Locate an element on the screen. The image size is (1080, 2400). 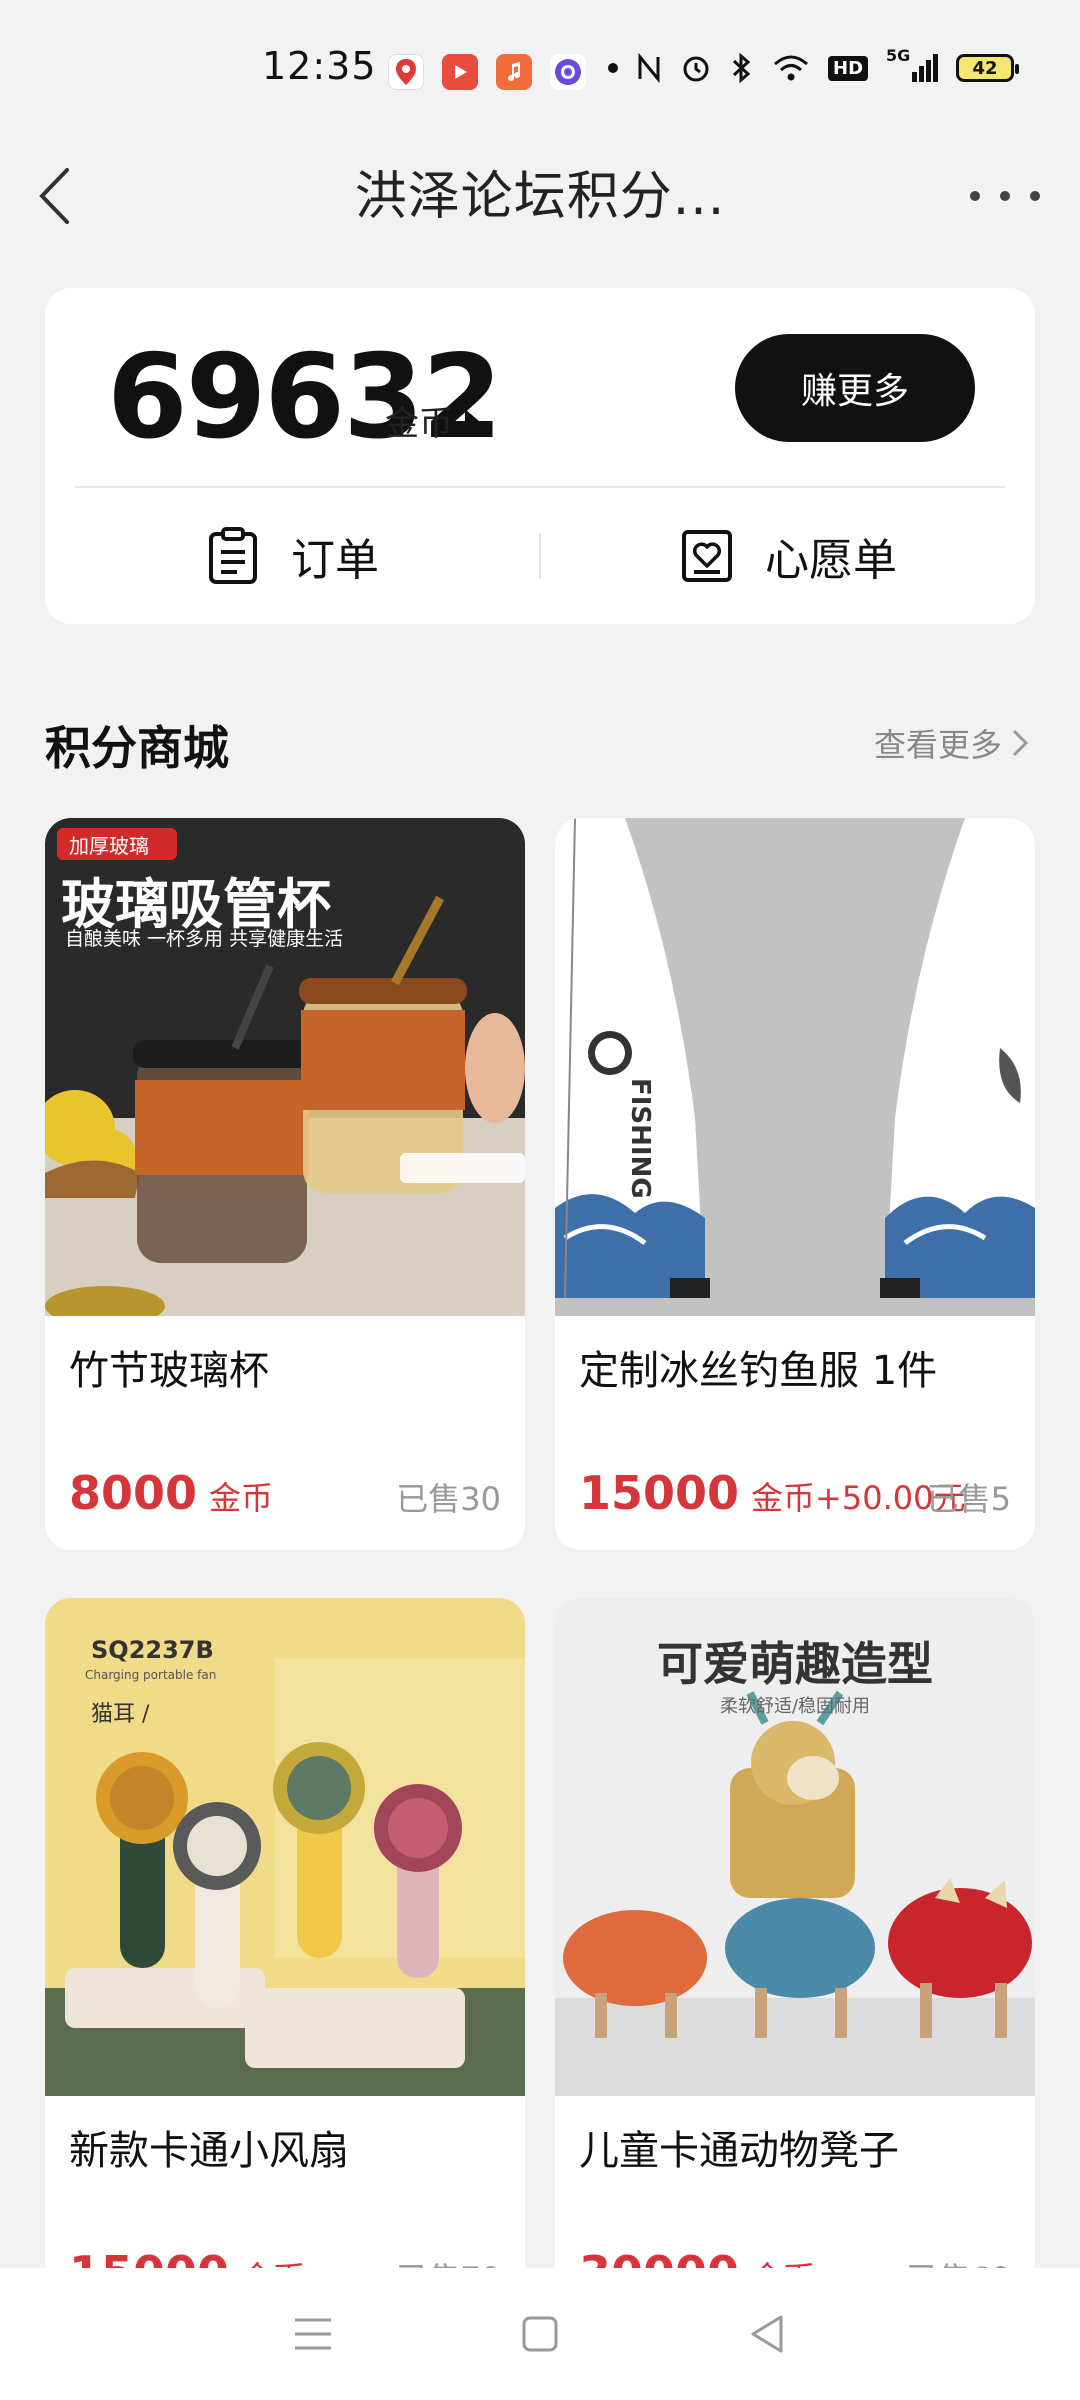
sold-count: 已售60 is located at coordinates (958, 2261).